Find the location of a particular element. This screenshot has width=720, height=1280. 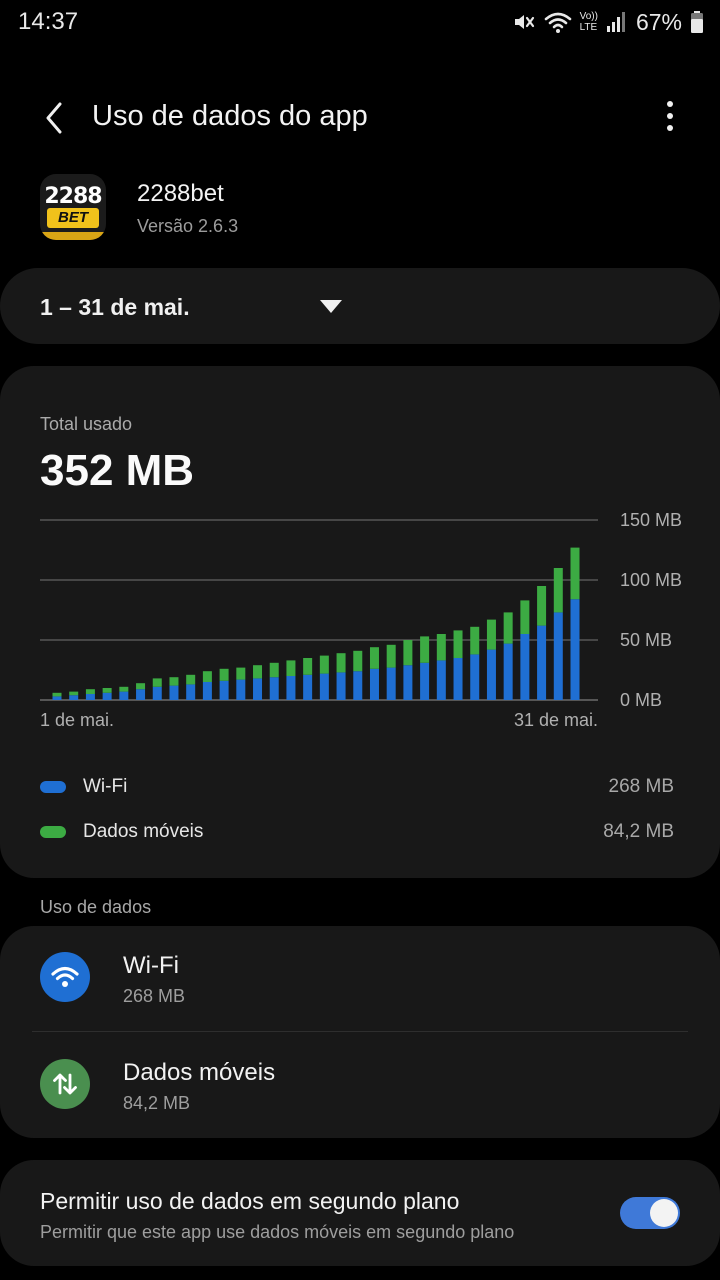

legend-wifi-swatch is located at coordinates (53, 787).